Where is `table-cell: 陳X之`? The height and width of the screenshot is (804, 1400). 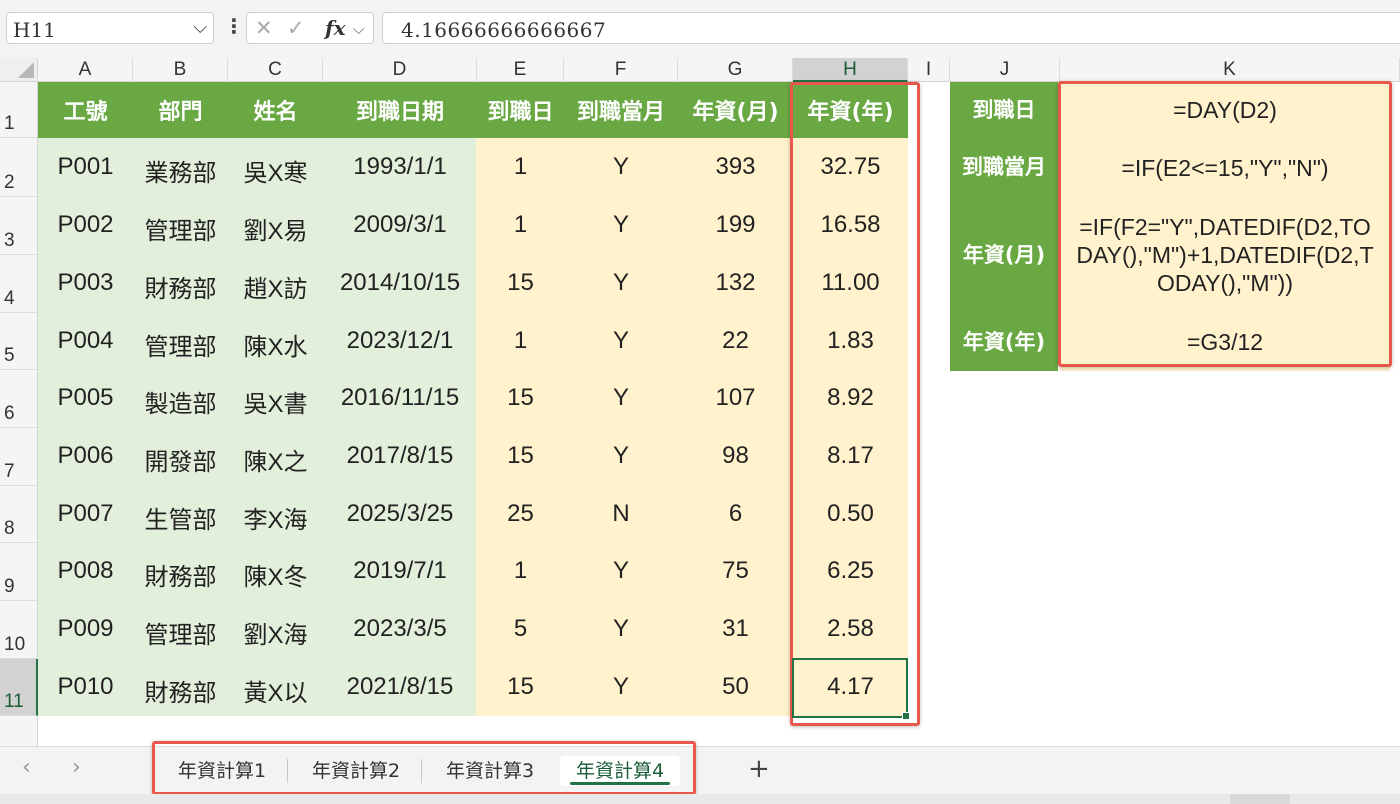 table-cell: 陳X之 is located at coordinates (275, 459).